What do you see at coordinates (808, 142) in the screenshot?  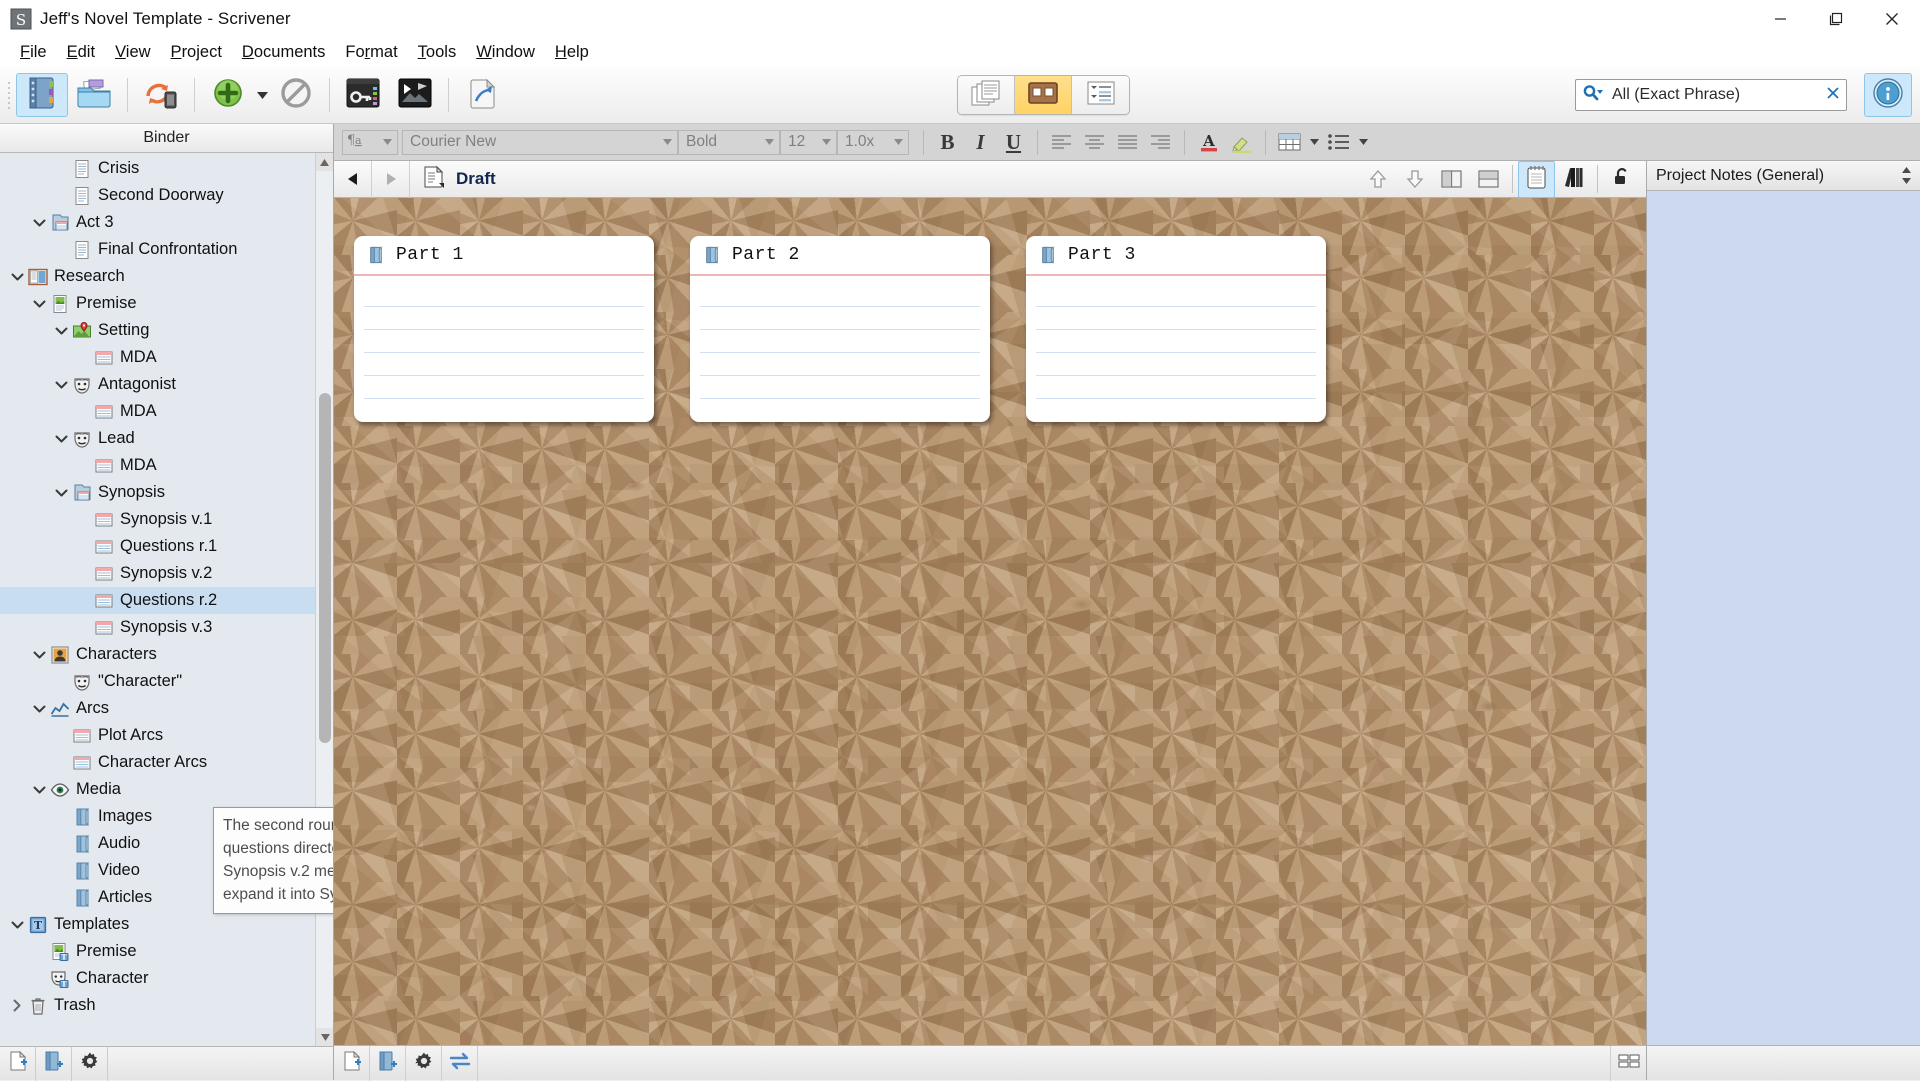 I see `font-size-combo: 12` at bounding box center [808, 142].